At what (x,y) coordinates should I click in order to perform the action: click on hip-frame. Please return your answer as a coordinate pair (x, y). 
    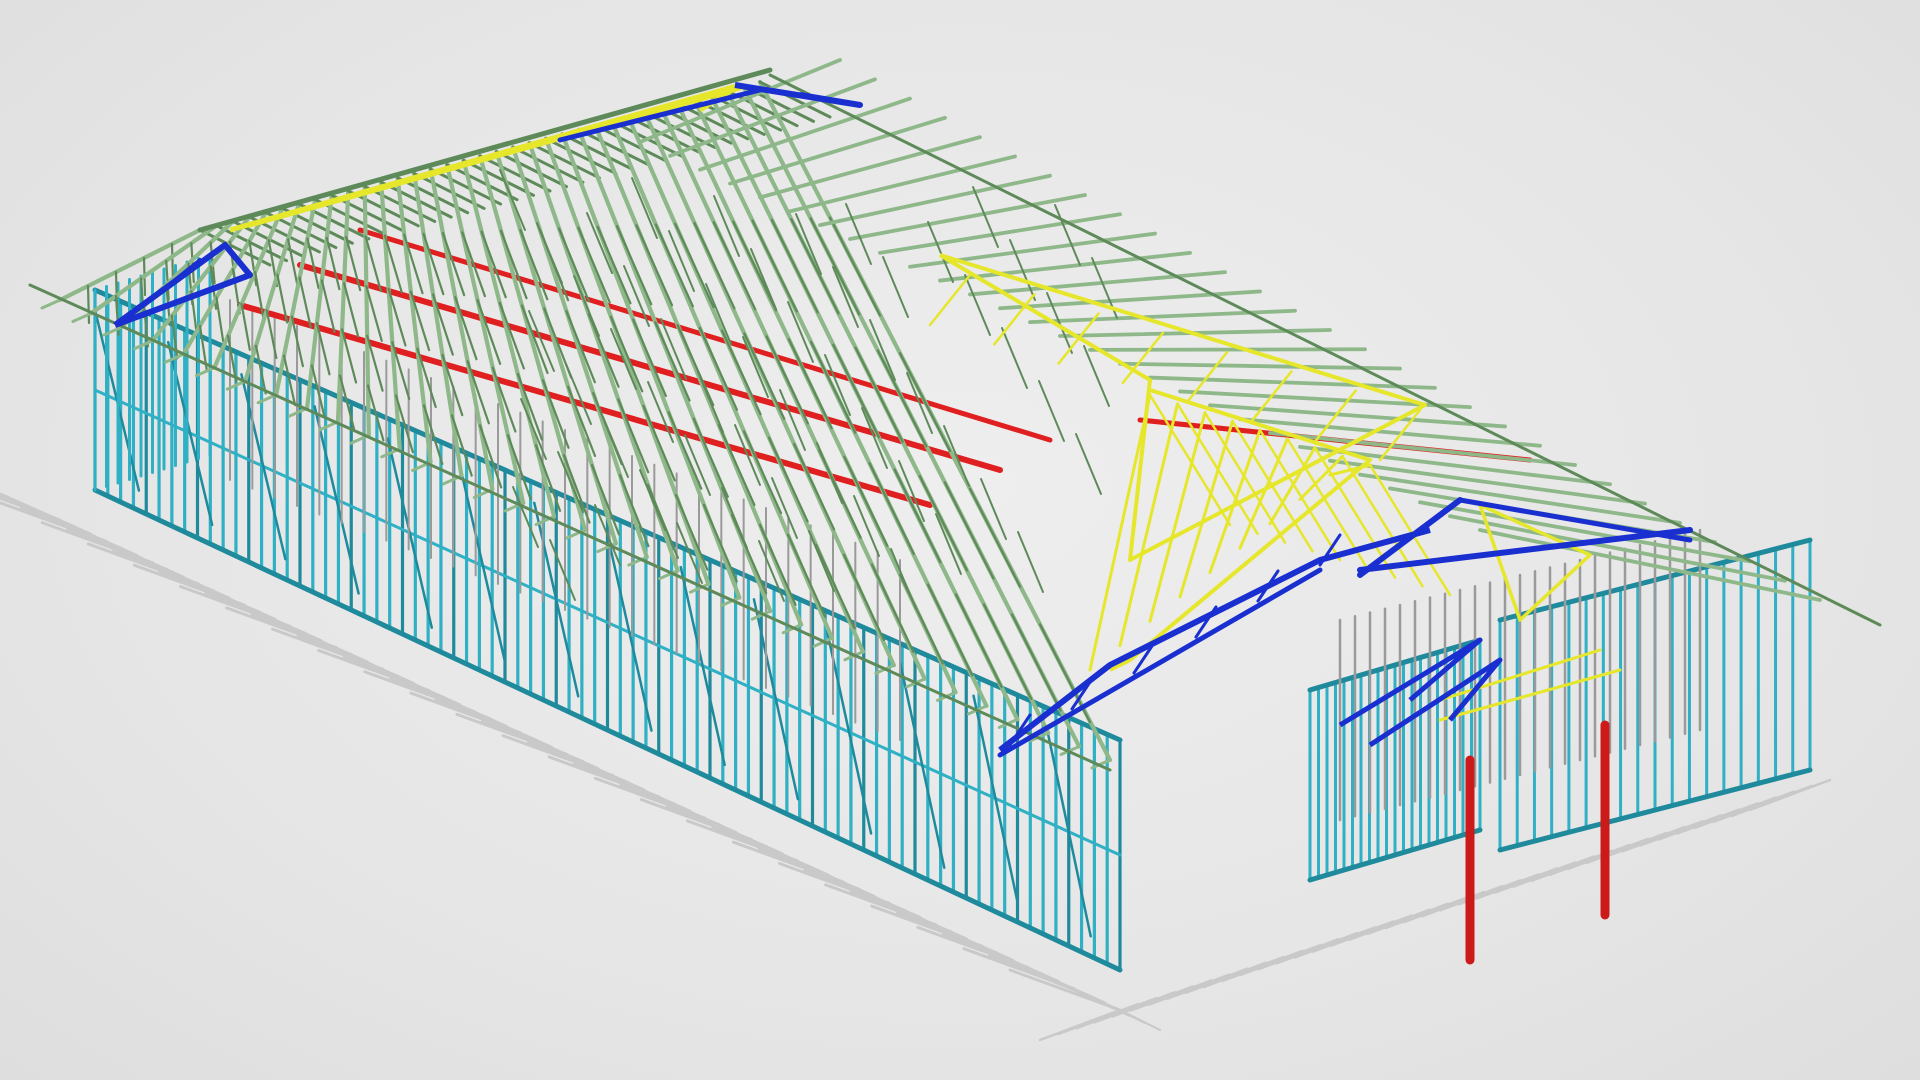
    Looking at the image, I should click on (1182, 407).